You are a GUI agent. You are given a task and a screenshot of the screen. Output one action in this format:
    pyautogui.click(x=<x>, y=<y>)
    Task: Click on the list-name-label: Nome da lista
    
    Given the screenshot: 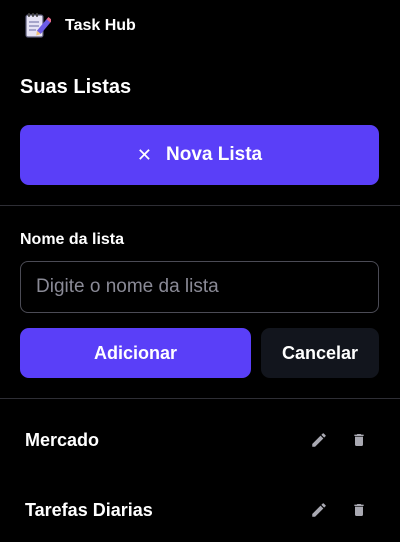 What is the action you would take?
    pyautogui.click(x=72, y=239)
    